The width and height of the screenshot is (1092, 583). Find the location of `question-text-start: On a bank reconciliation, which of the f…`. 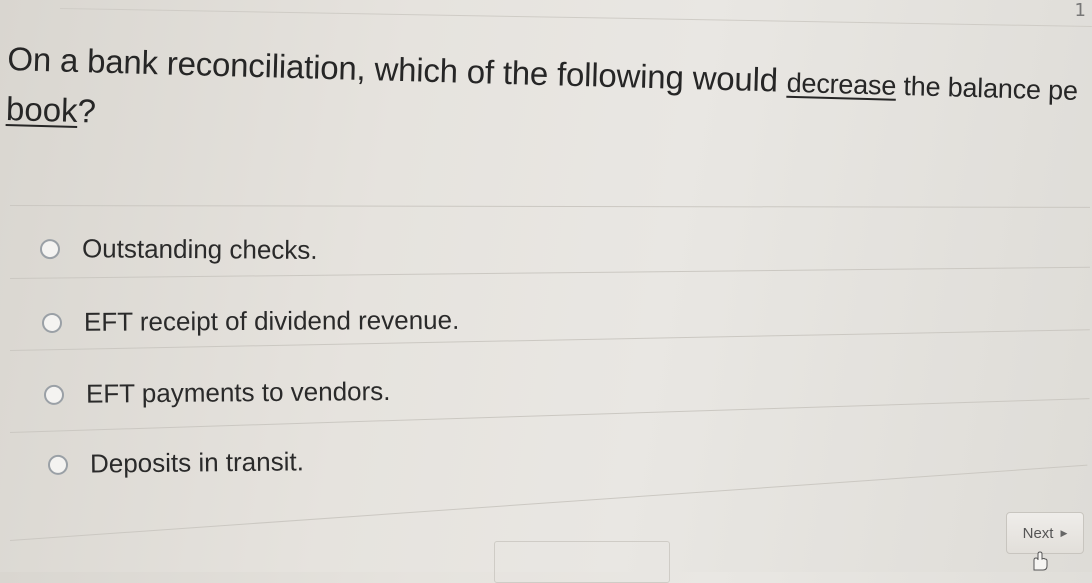

question-text-start: On a bank reconciliation, which of the f… is located at coordinates (397, 69).